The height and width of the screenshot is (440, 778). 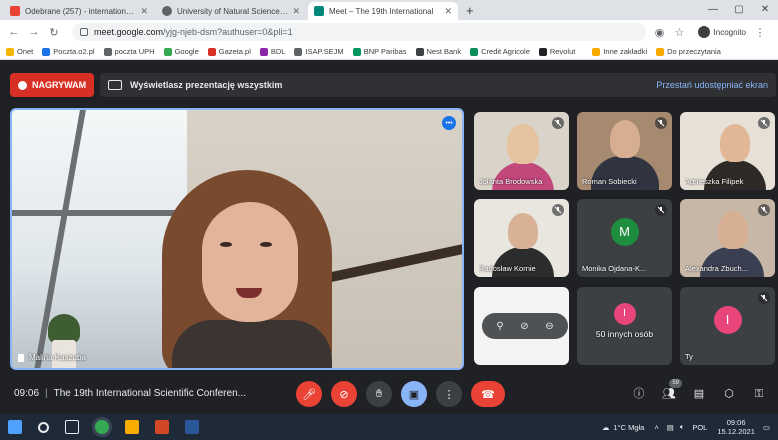 I want to click on present-screen-icon, so click(x=115, y=85).